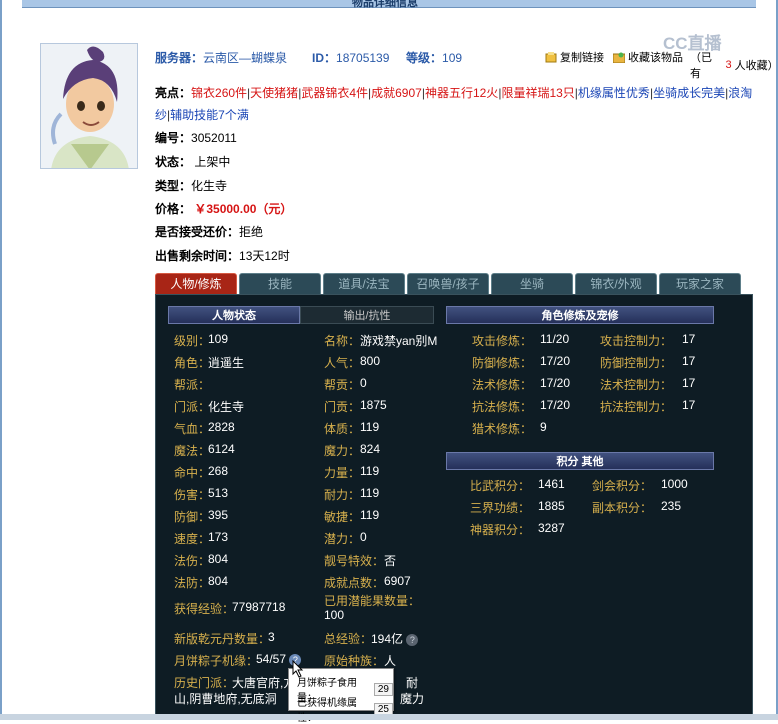  I want to click on cultivation-value: 11/20, so click(555, 339).